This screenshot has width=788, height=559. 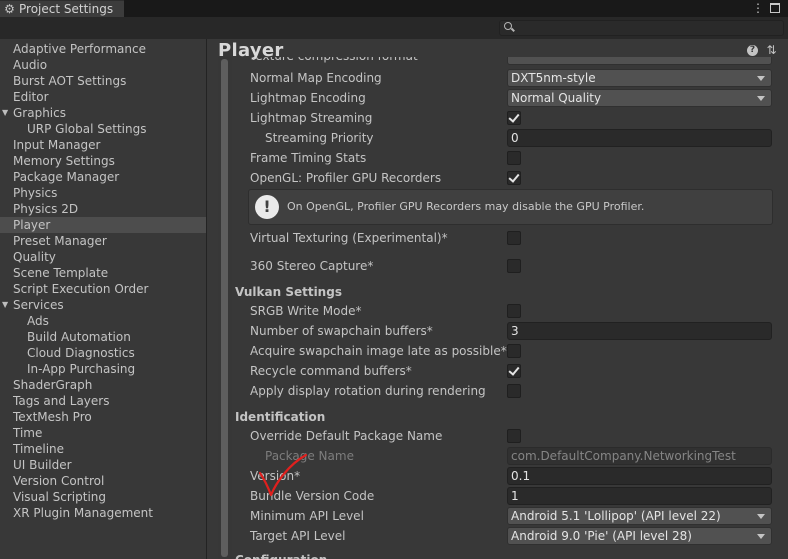 What do you see at coordinates (103, 145) in the screenshot?
I see `sidebar-item-input-manager: Input Manager` at bounding box center [103, 145].